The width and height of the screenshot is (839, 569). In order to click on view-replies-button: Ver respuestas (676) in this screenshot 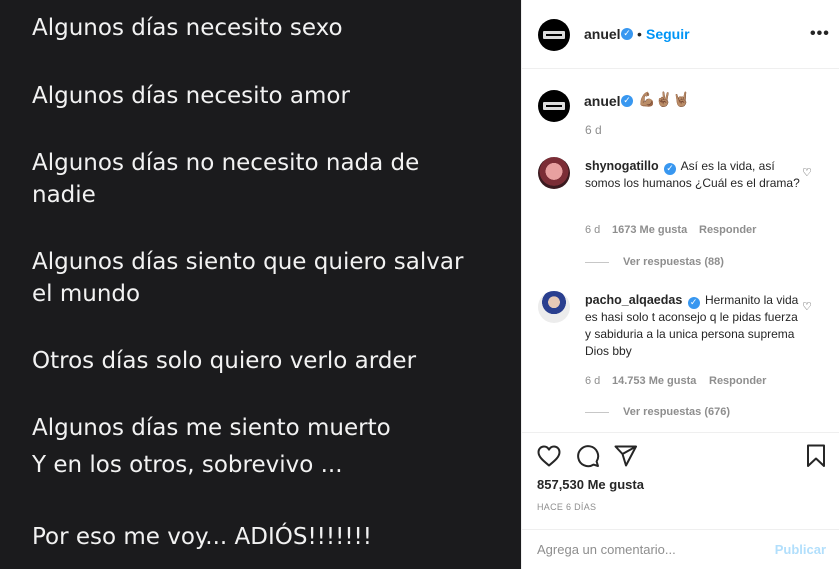, I will do `click(657, 412)`.